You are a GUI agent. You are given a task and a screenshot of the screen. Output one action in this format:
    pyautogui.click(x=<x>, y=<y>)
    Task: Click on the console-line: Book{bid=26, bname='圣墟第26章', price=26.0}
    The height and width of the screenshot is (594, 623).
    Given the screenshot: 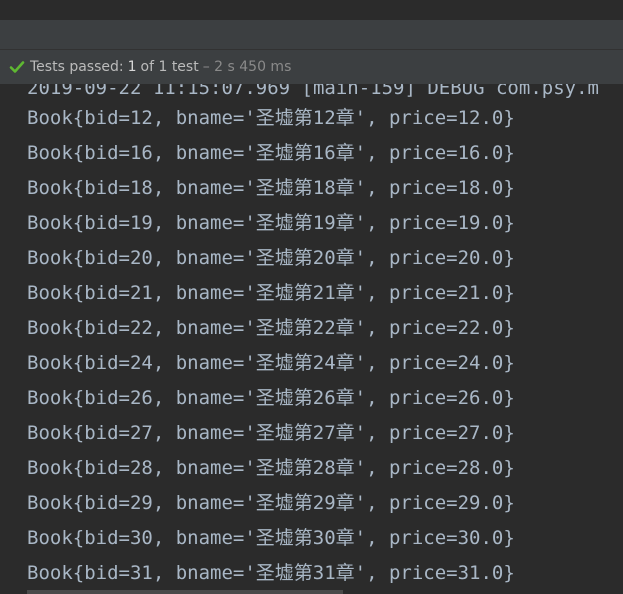 What is the action you would take?
    pyautogui.click(x=271, y=398)
    